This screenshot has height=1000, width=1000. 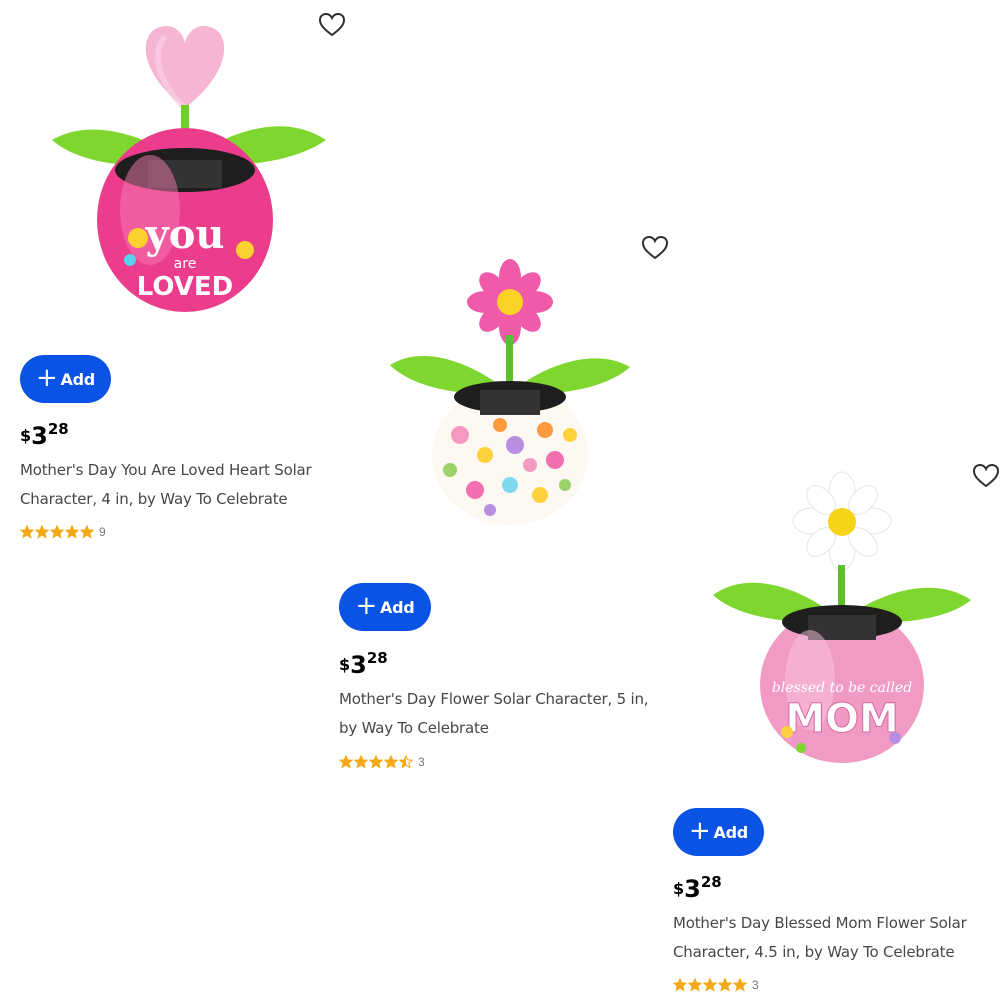 What do you see at coordinates (185, 287) in the screenshot?
I see `pot-label: LOVED` at bounding box center [185, 287].